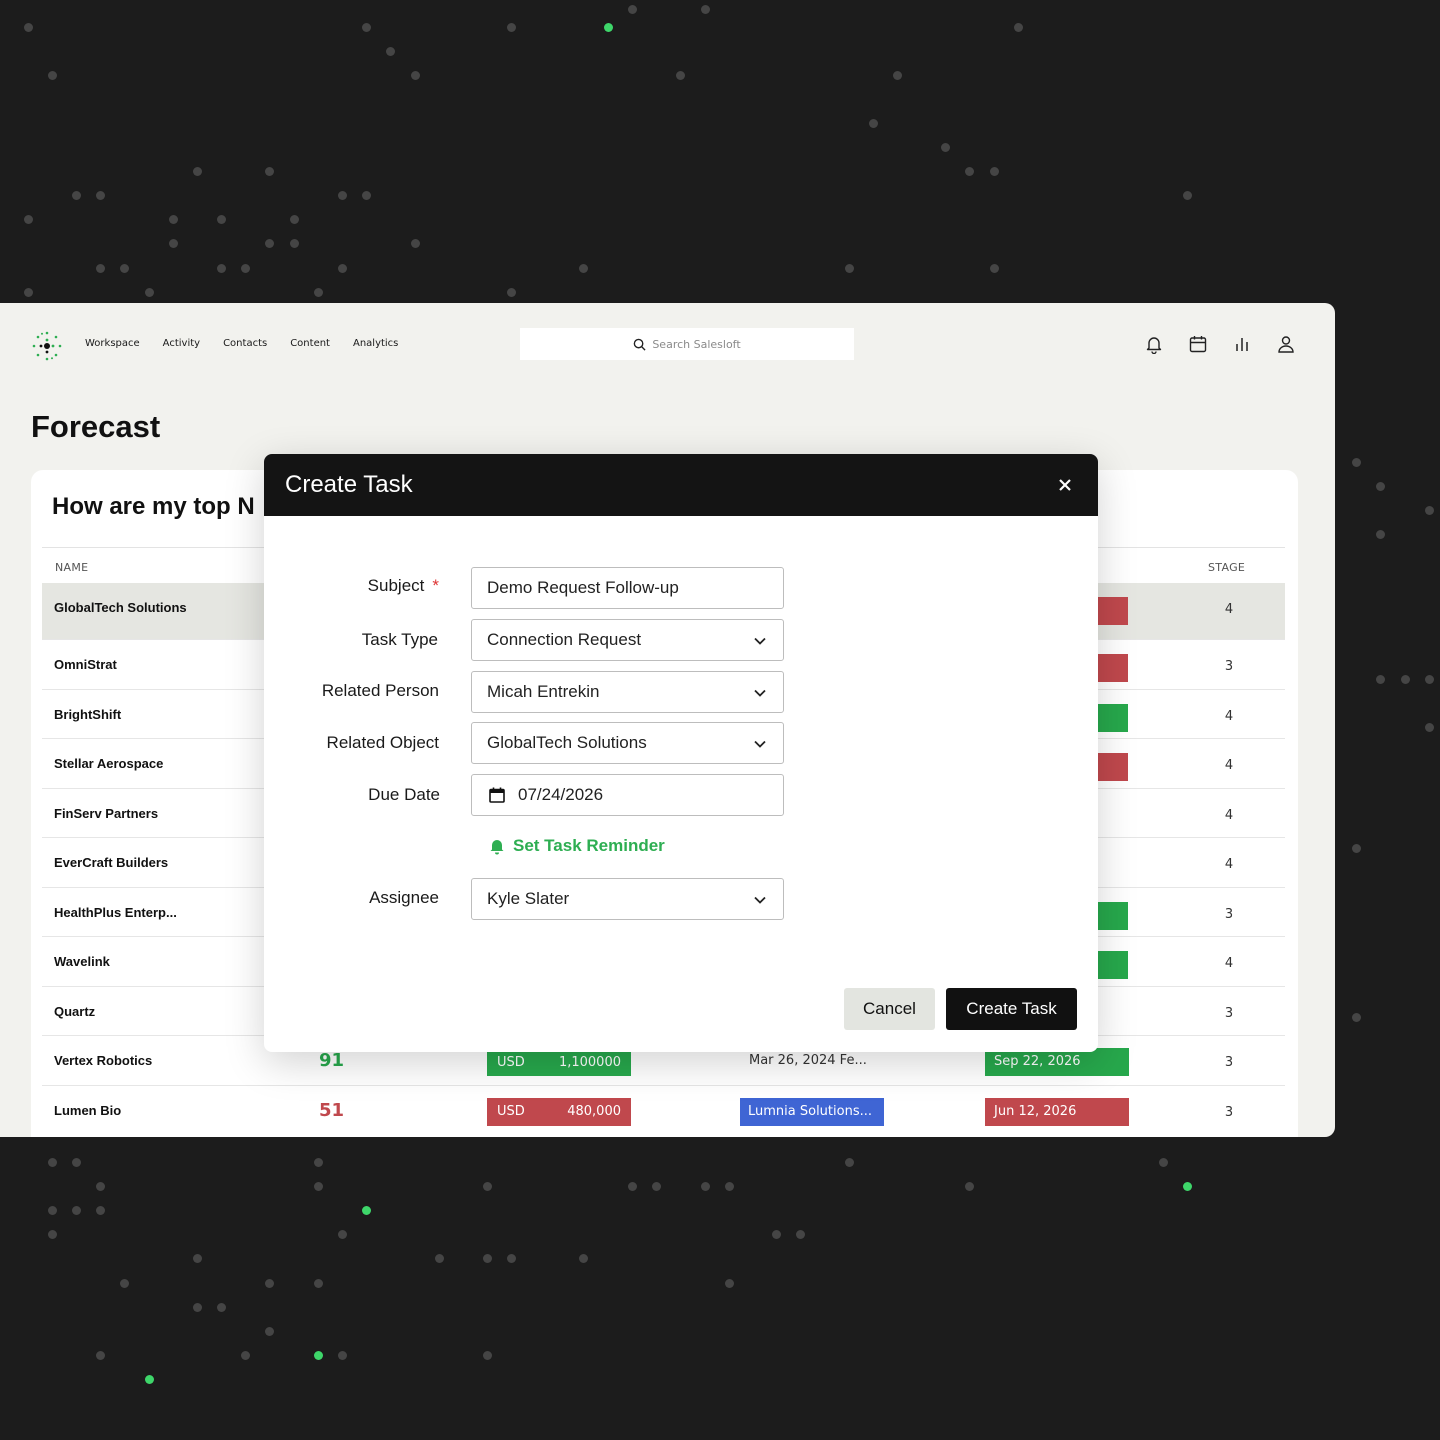 This screenshot has width=1440, height=1440. What do you see at coordinates (47, 346) in the screenshot?
I see `salesloft-logo-icon` at bounding box center [47, 346].